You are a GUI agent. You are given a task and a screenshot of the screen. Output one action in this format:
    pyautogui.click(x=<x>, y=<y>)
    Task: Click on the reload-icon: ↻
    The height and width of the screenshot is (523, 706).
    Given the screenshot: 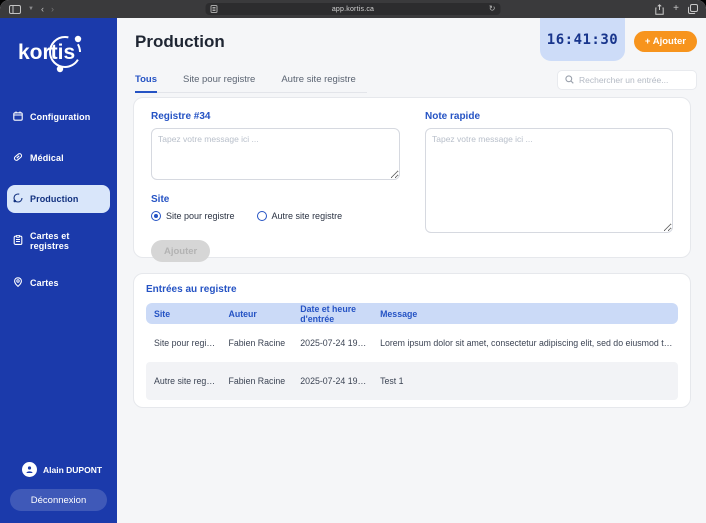 What is the action you would take?
    pyautogui.click(x=492, y=9)
    